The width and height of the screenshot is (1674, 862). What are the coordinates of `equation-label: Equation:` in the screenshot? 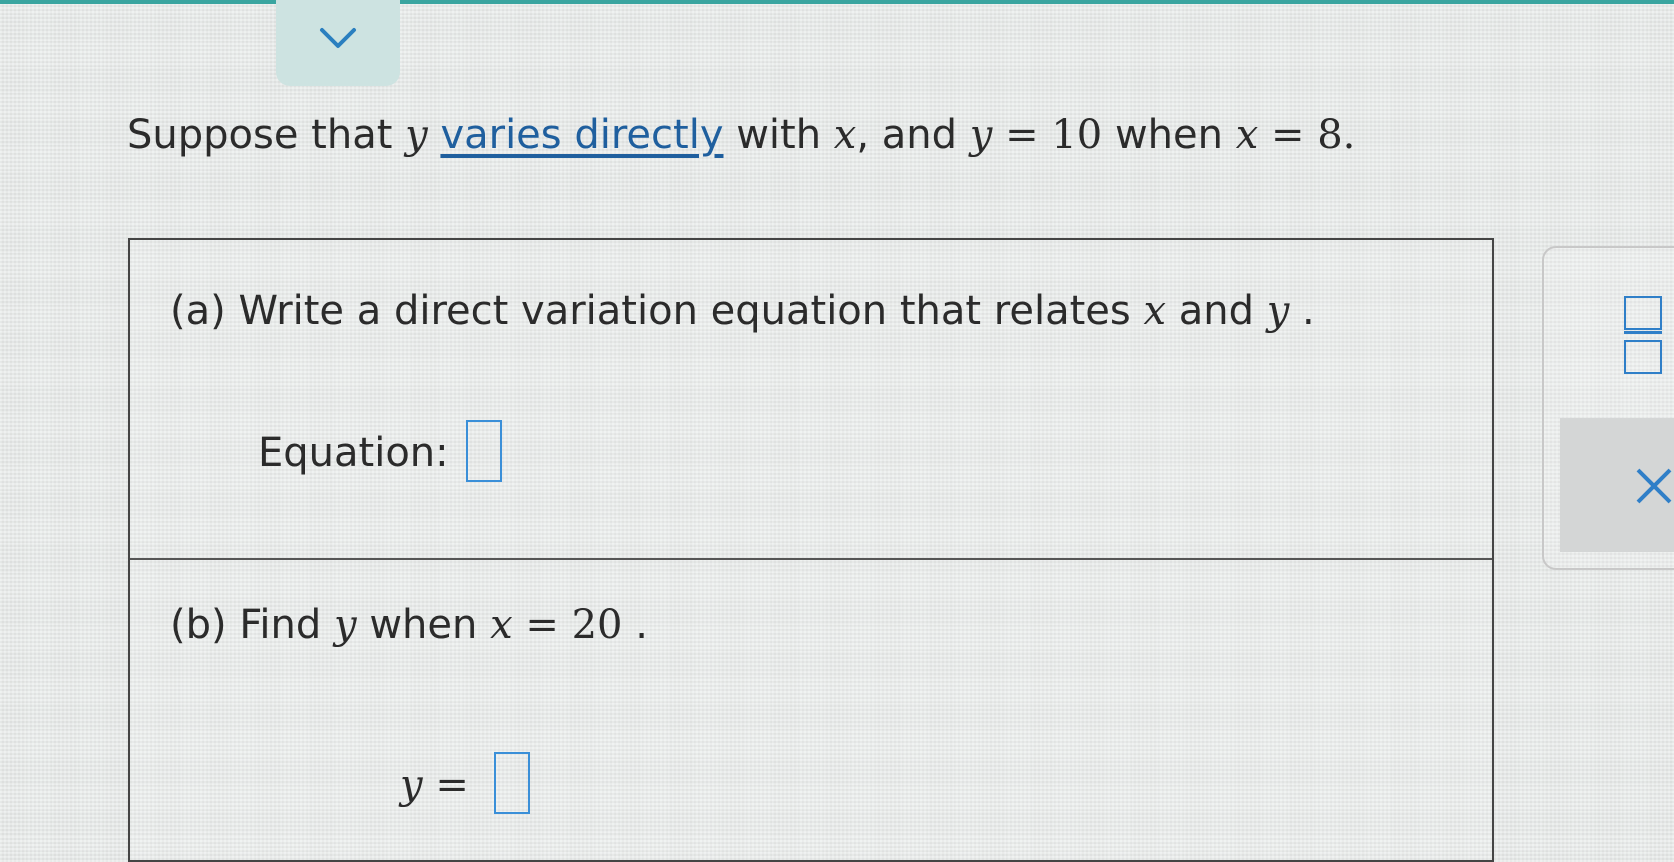 It's located at (353, 453).